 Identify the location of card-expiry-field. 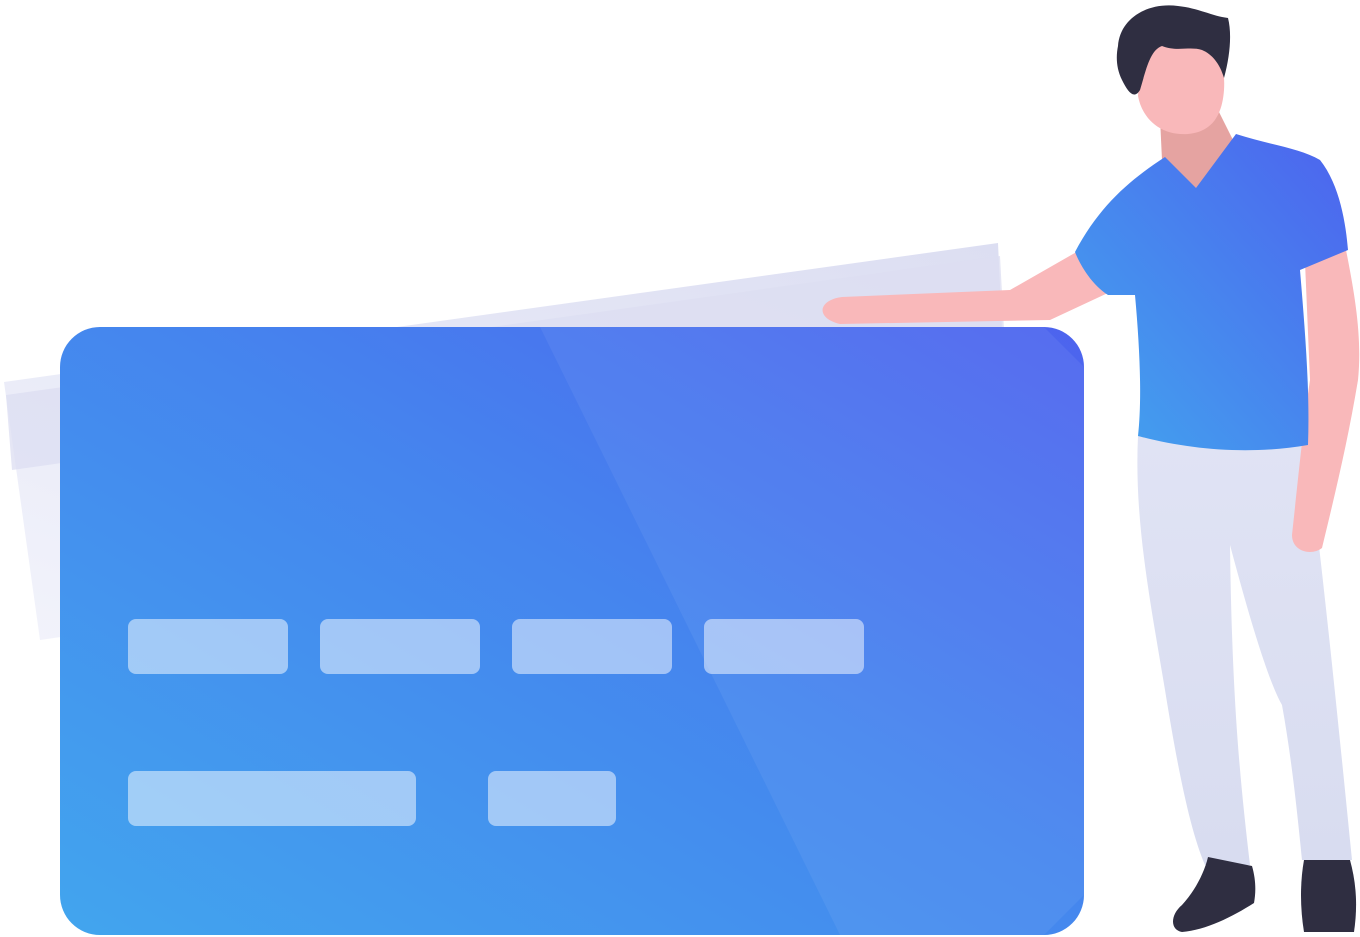
(552, 798).